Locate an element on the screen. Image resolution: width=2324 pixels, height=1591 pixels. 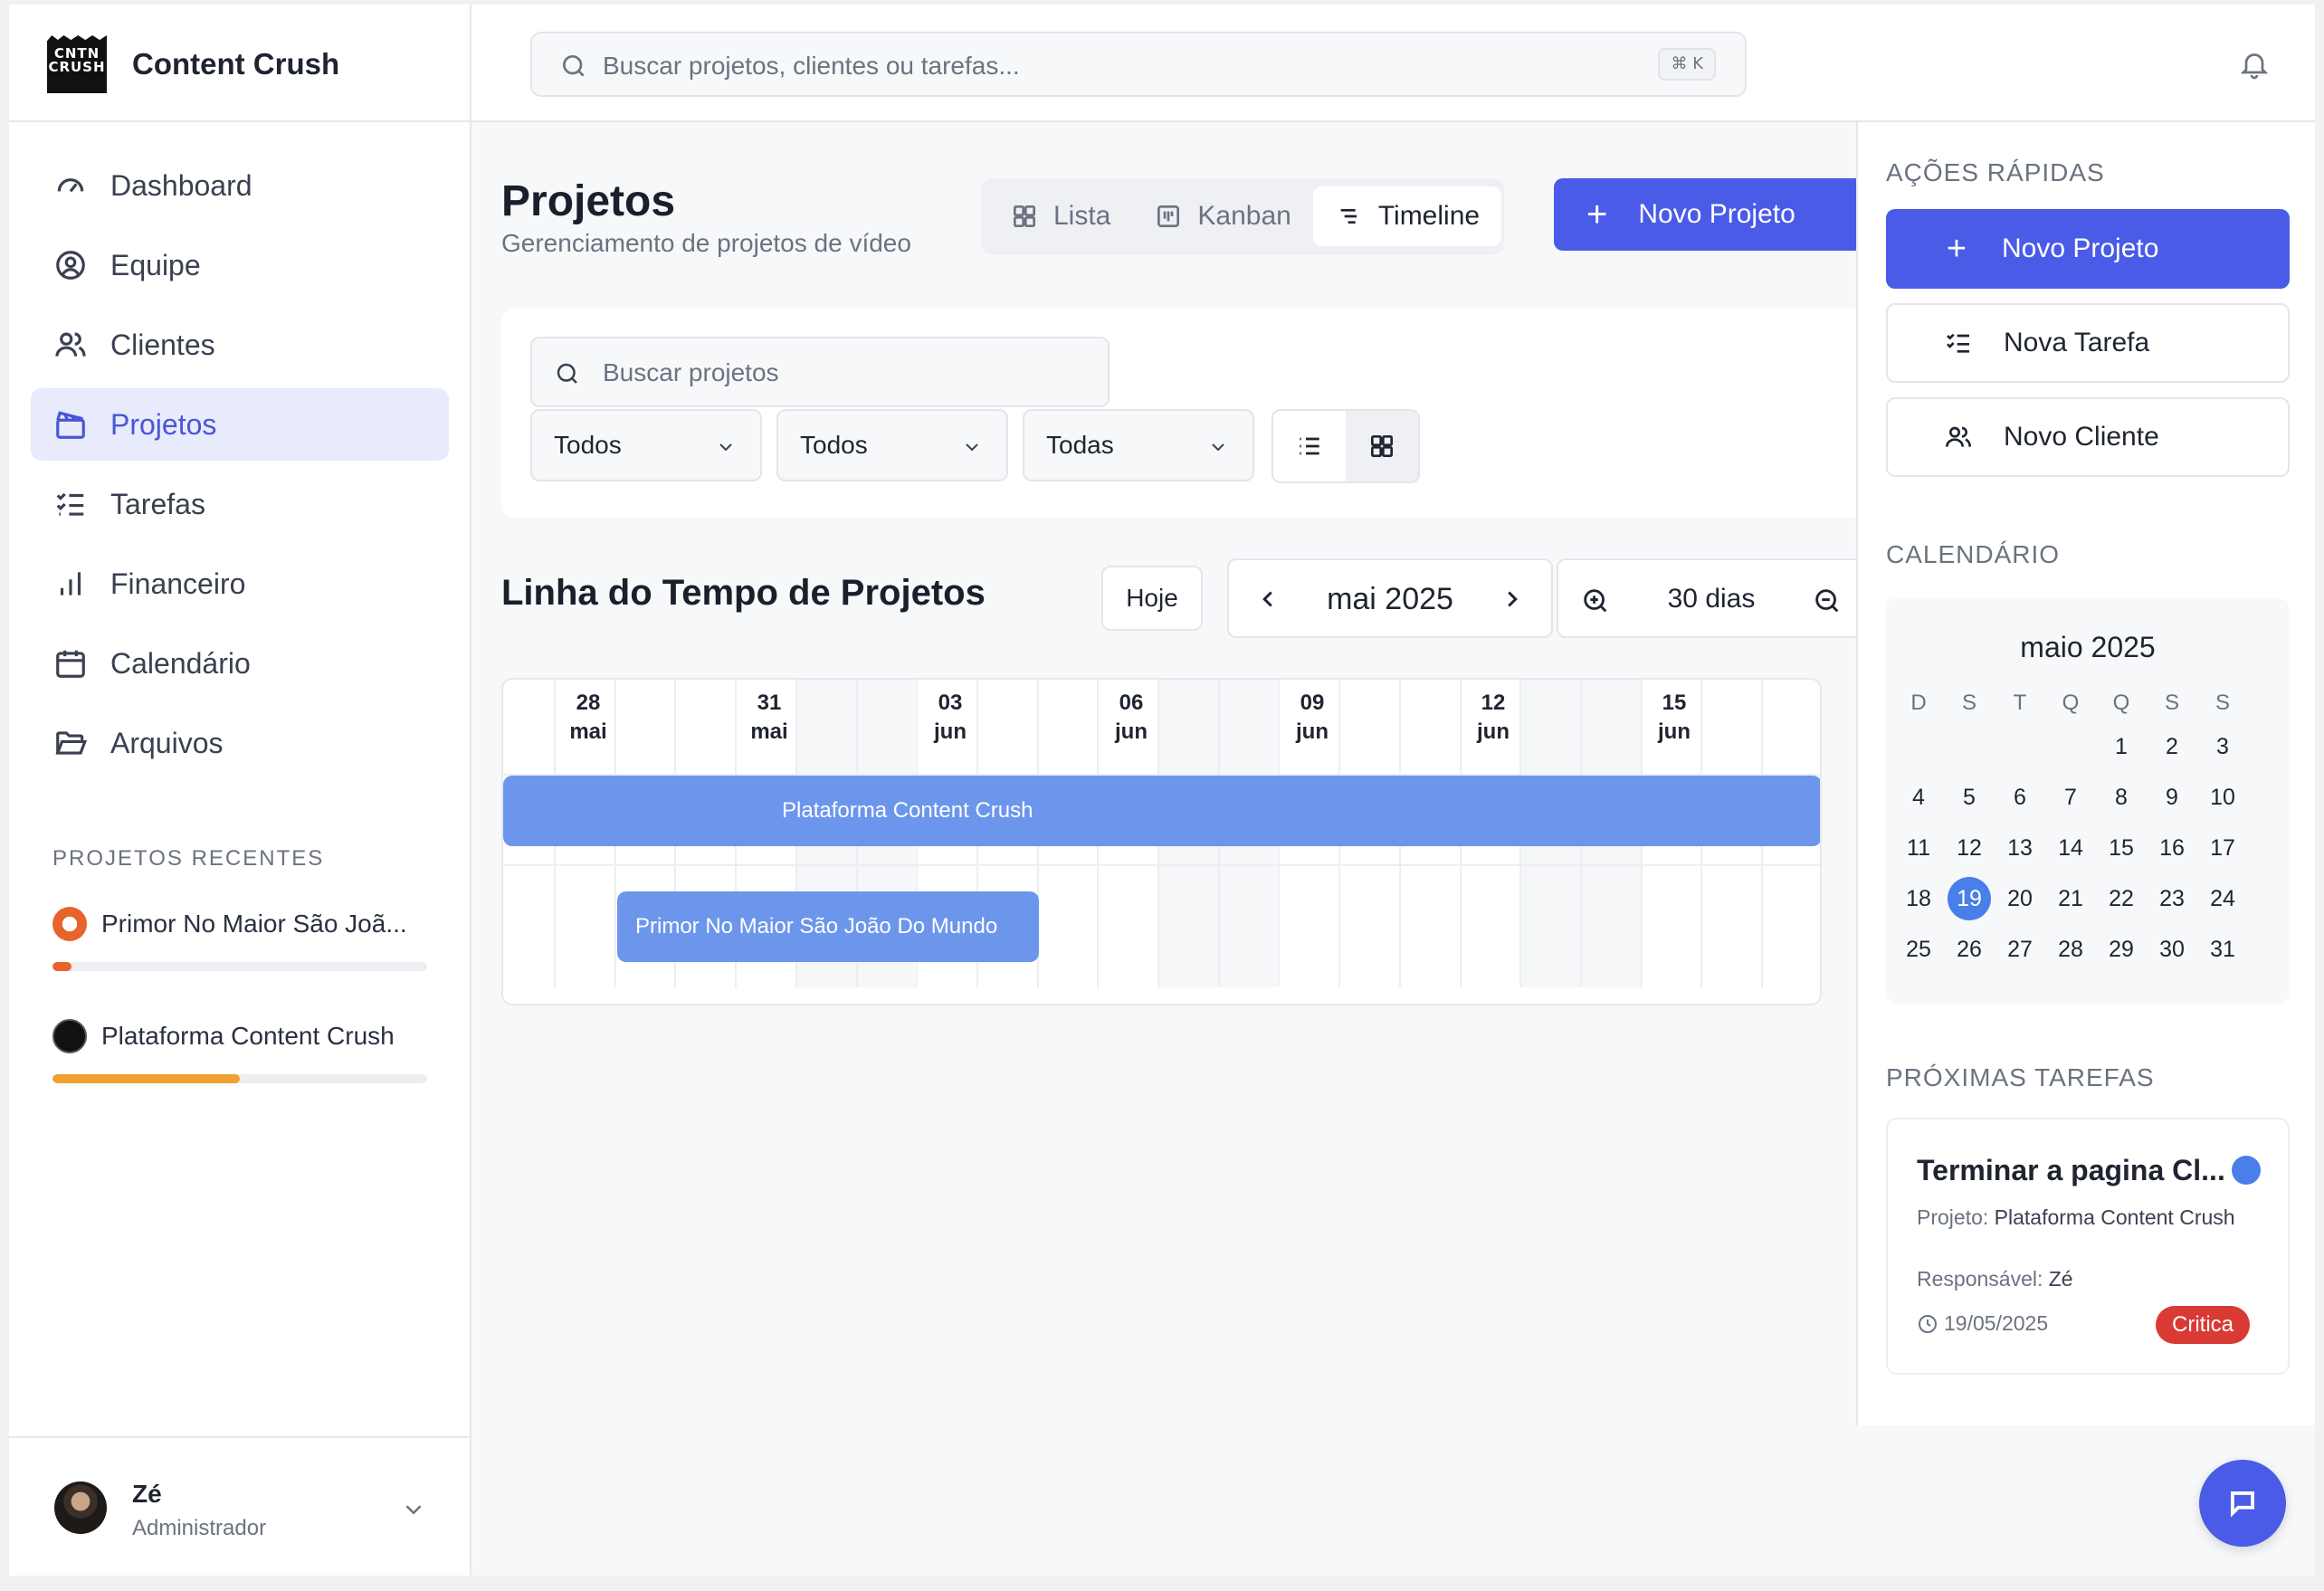
timeline-bar: Primor No Maior São João Do Mundo is located at coordinates (828, 927).